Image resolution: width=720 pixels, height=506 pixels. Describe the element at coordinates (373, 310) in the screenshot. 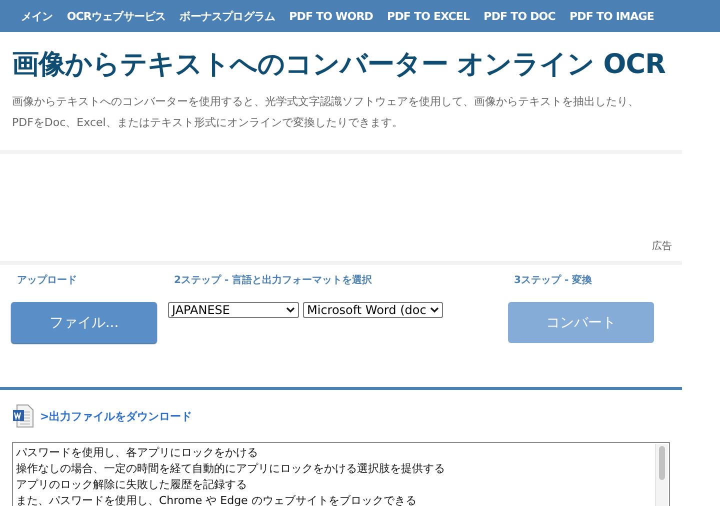

I see `format-select: Microsoft Word (doc` at that location.